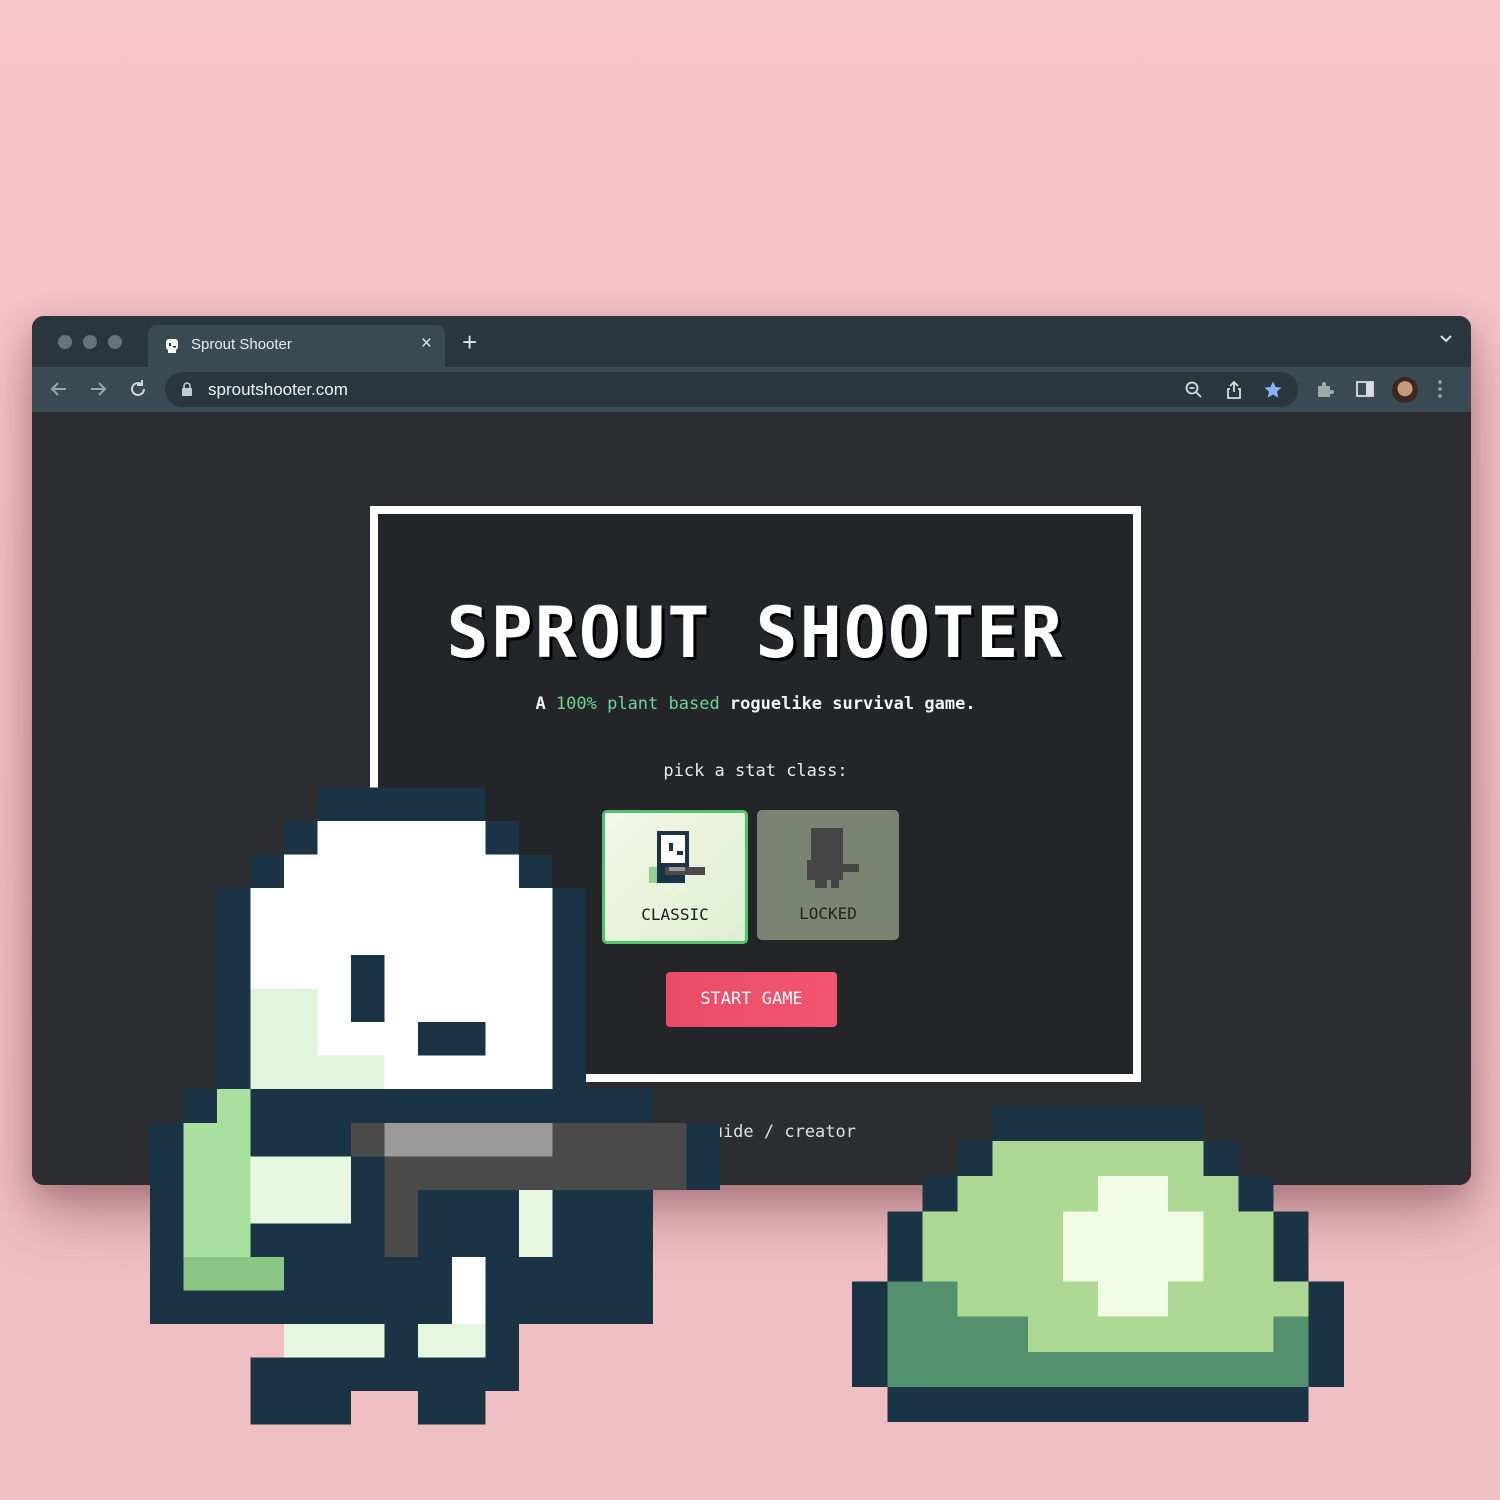  Describe the element at coordinates (1446, 341) in the screenshot. I see `chevron-down-icon` at that location.